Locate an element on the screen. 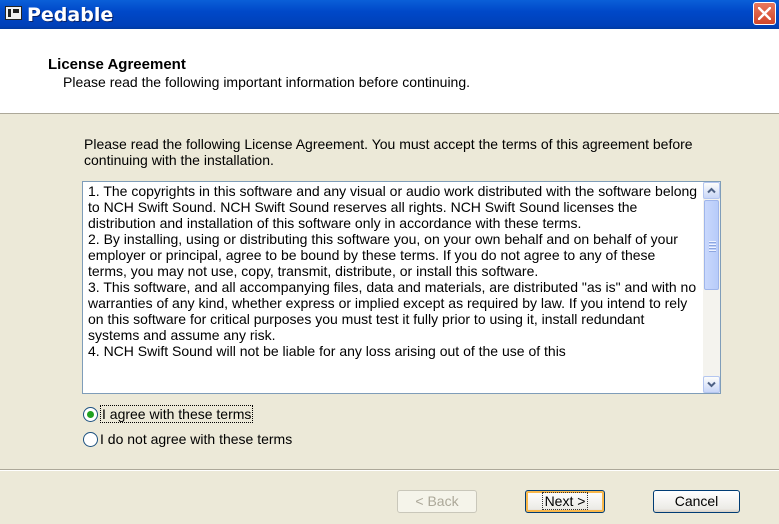 This screenshot has width=779, height=524. page-title: License Agreement is located at coordinates (117, 64).